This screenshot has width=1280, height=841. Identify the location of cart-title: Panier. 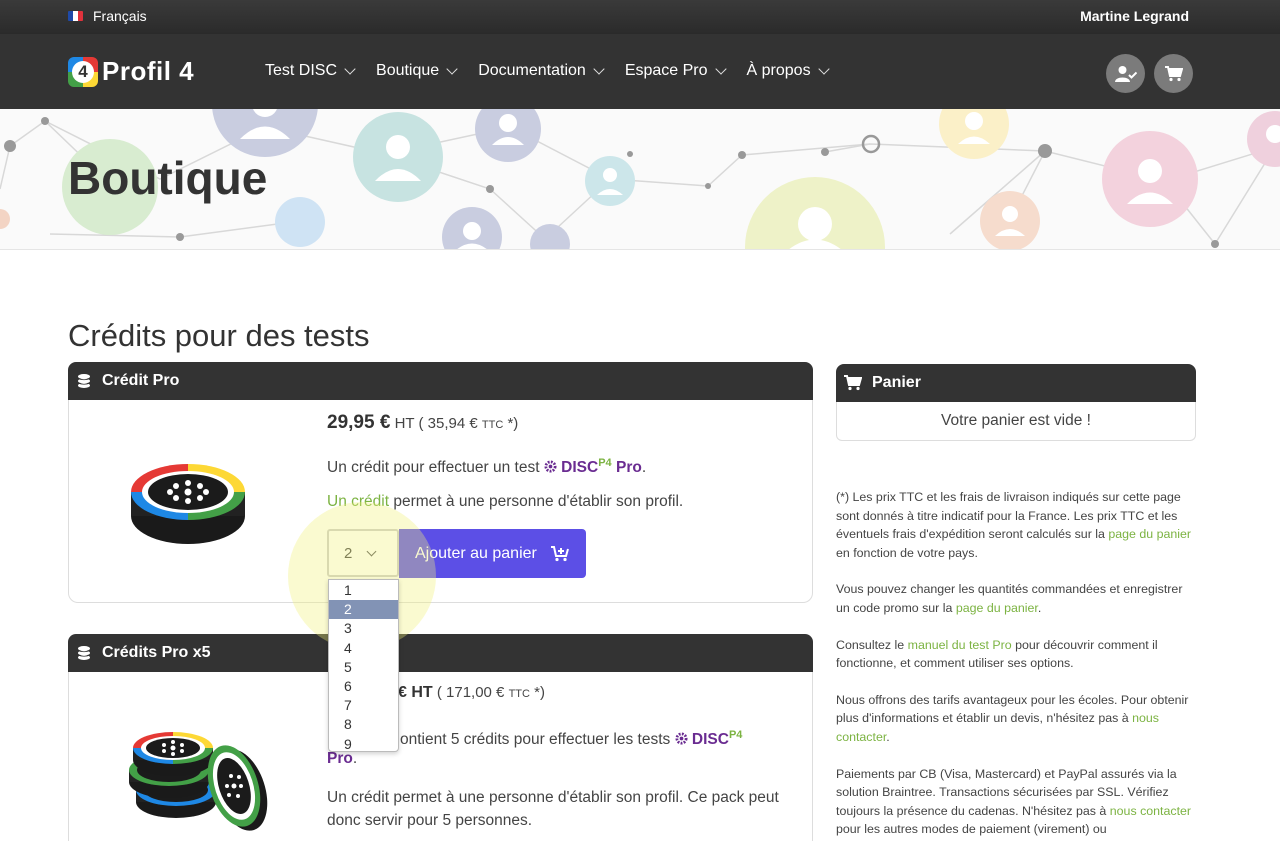
(896, 382).